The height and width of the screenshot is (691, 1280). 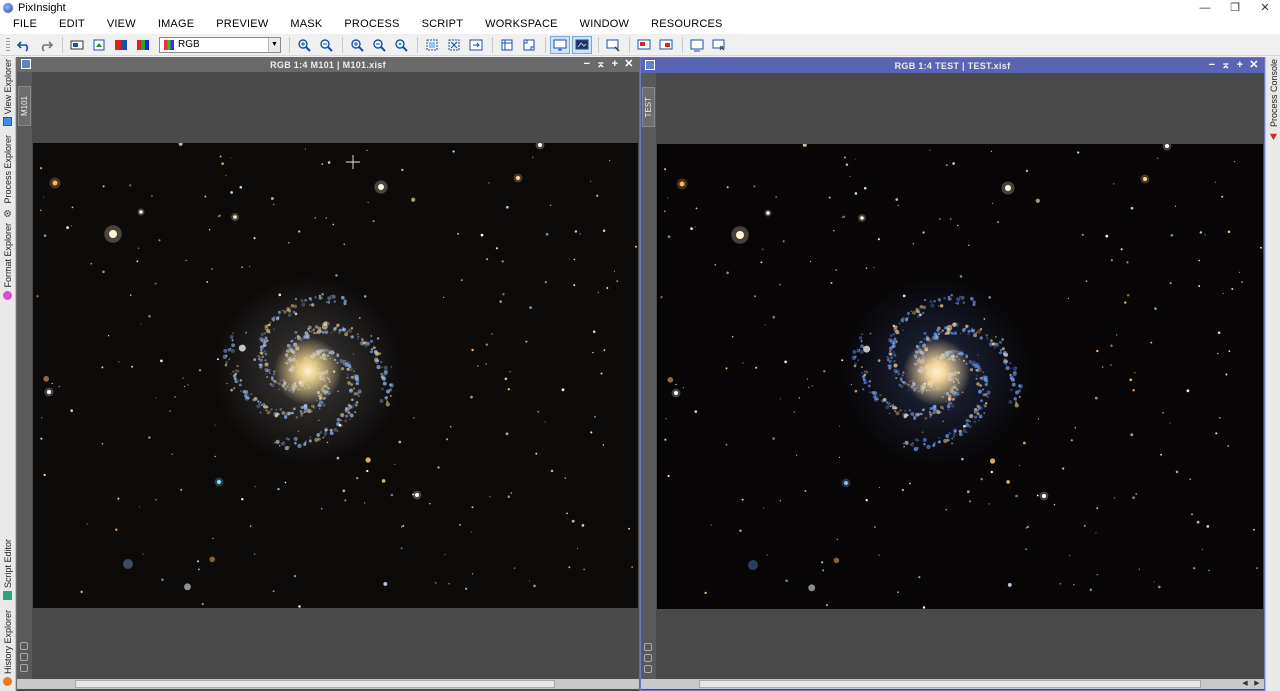 I want to click on new-image-icon, so click(x=99, y=45).